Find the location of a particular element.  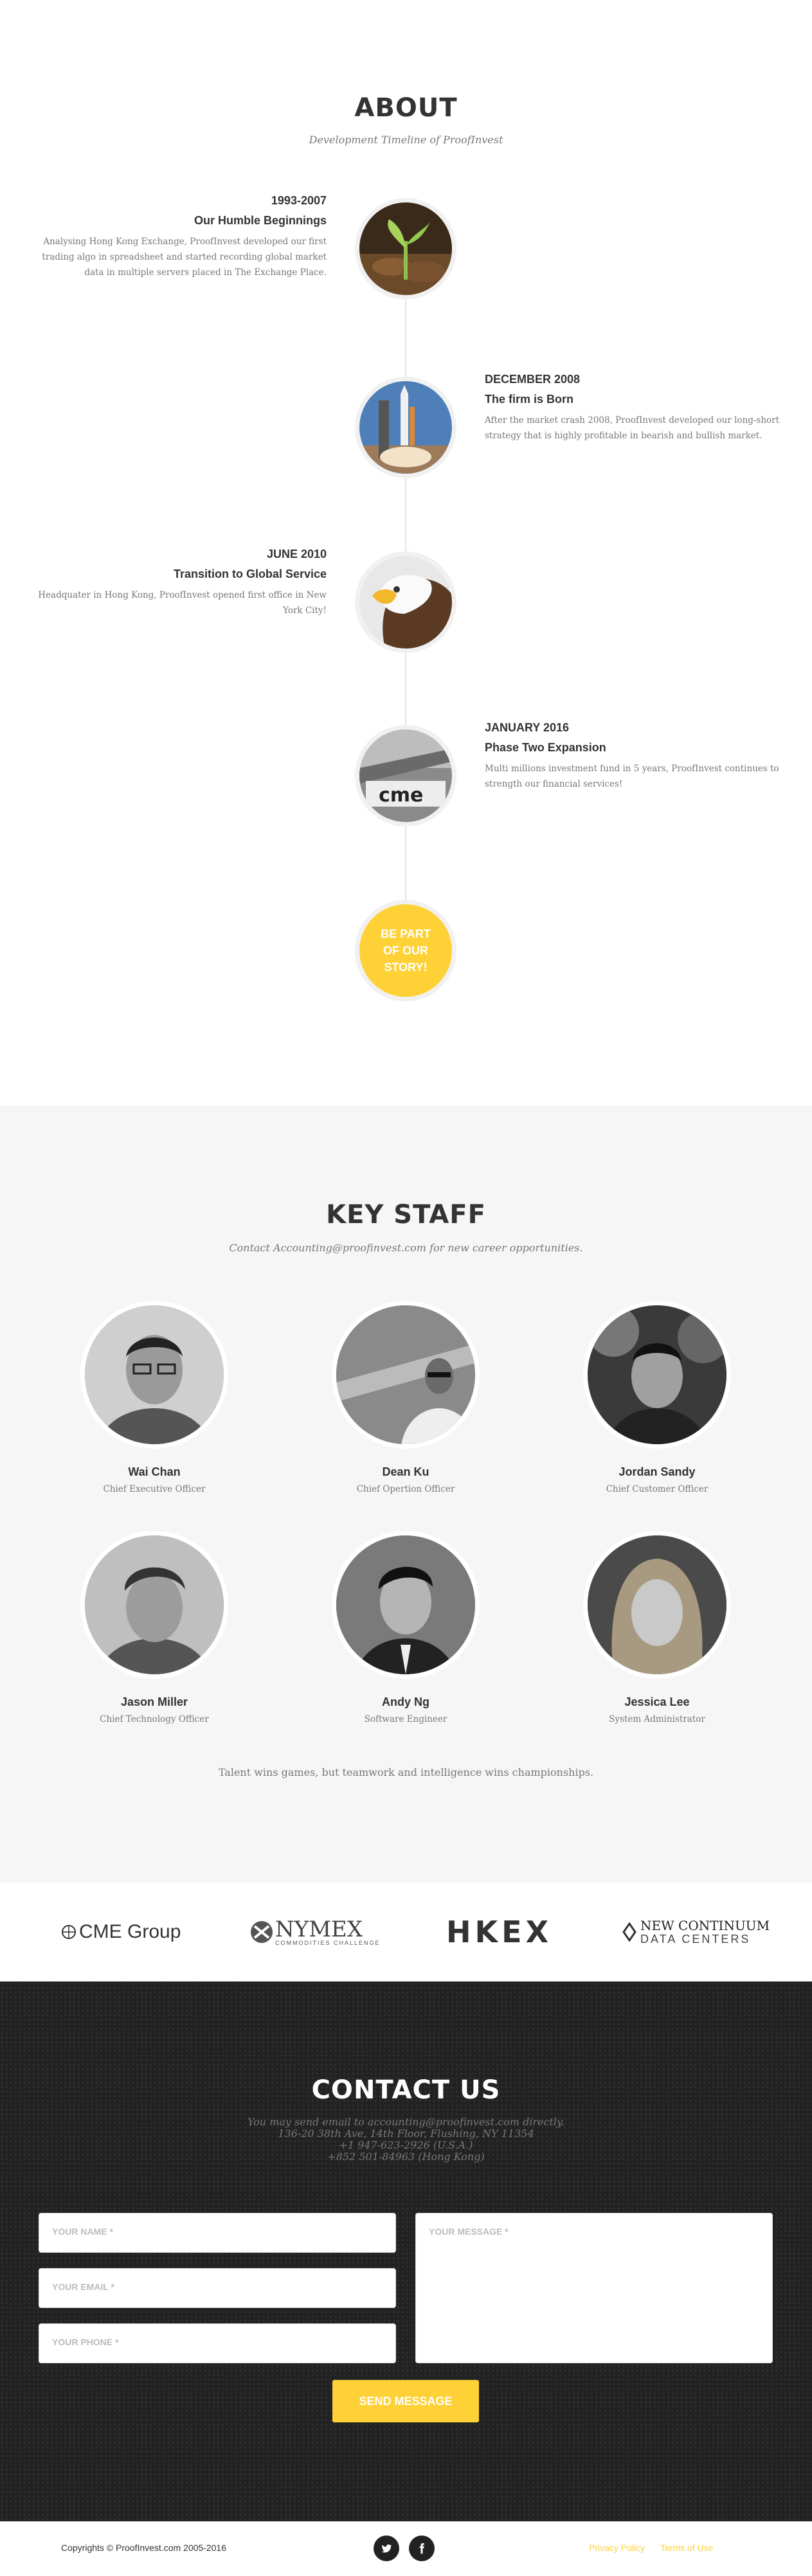

send-message-button: SEND MESSAGE is located at coordinates (405, 2401).